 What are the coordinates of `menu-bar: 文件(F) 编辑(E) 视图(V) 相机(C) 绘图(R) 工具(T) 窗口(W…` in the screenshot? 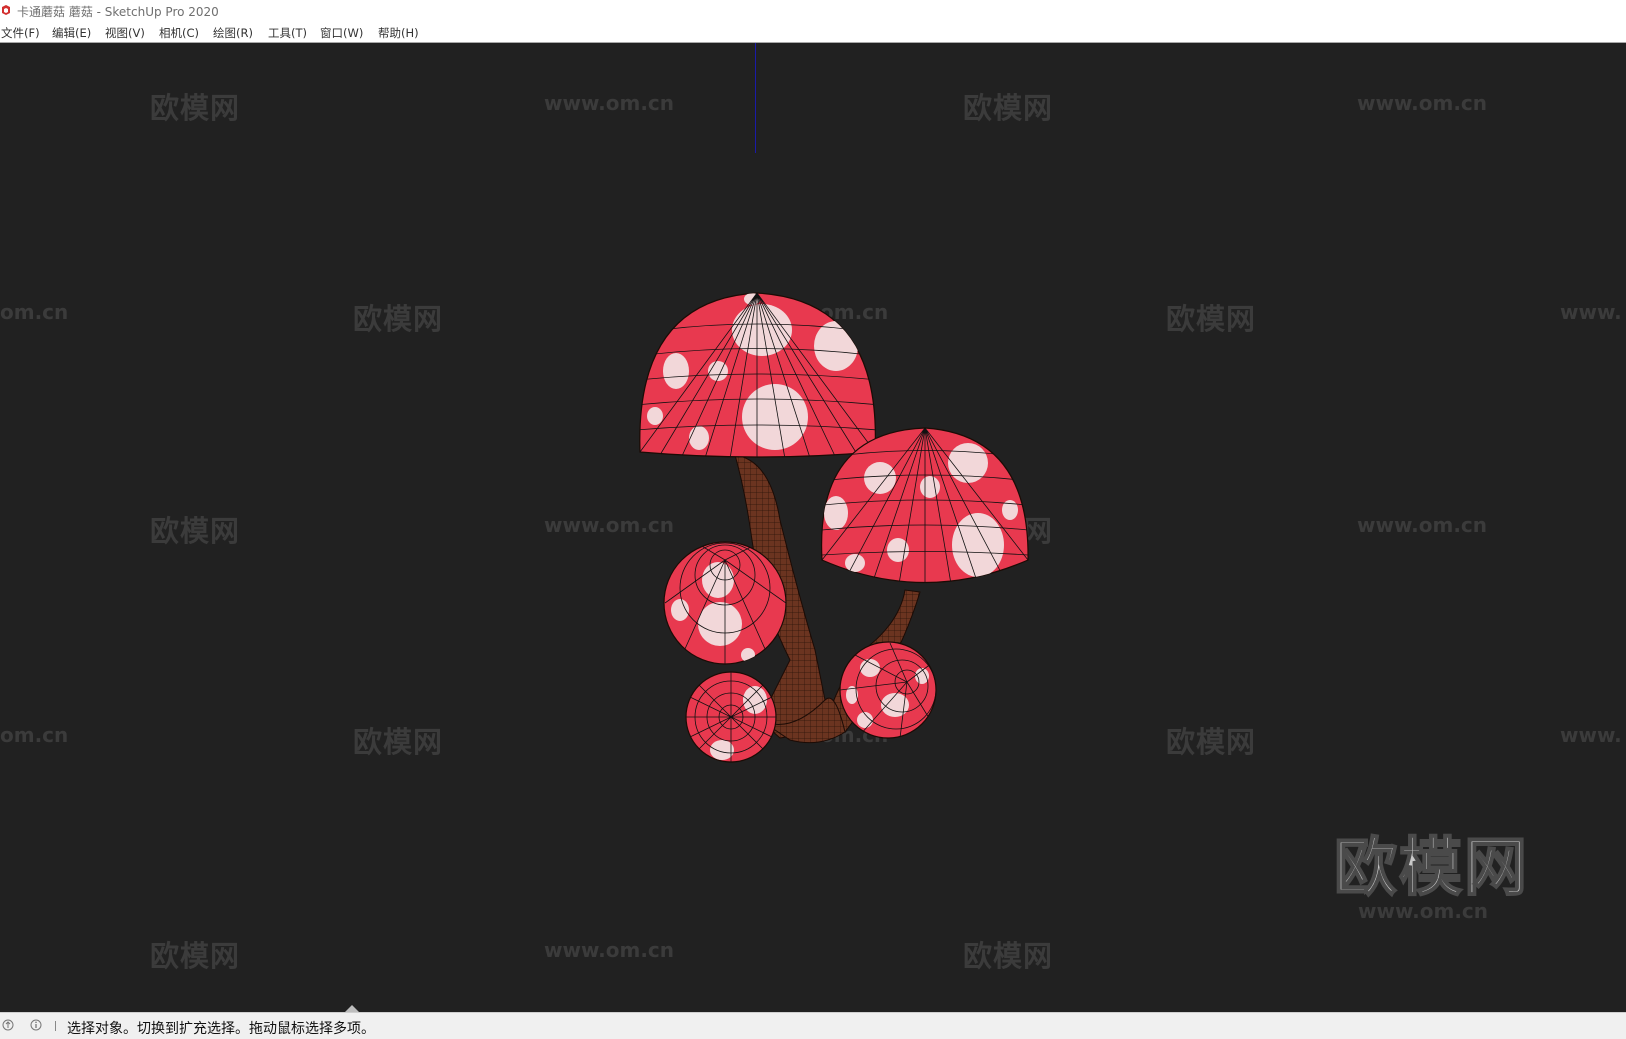 It's located at (813, 32).